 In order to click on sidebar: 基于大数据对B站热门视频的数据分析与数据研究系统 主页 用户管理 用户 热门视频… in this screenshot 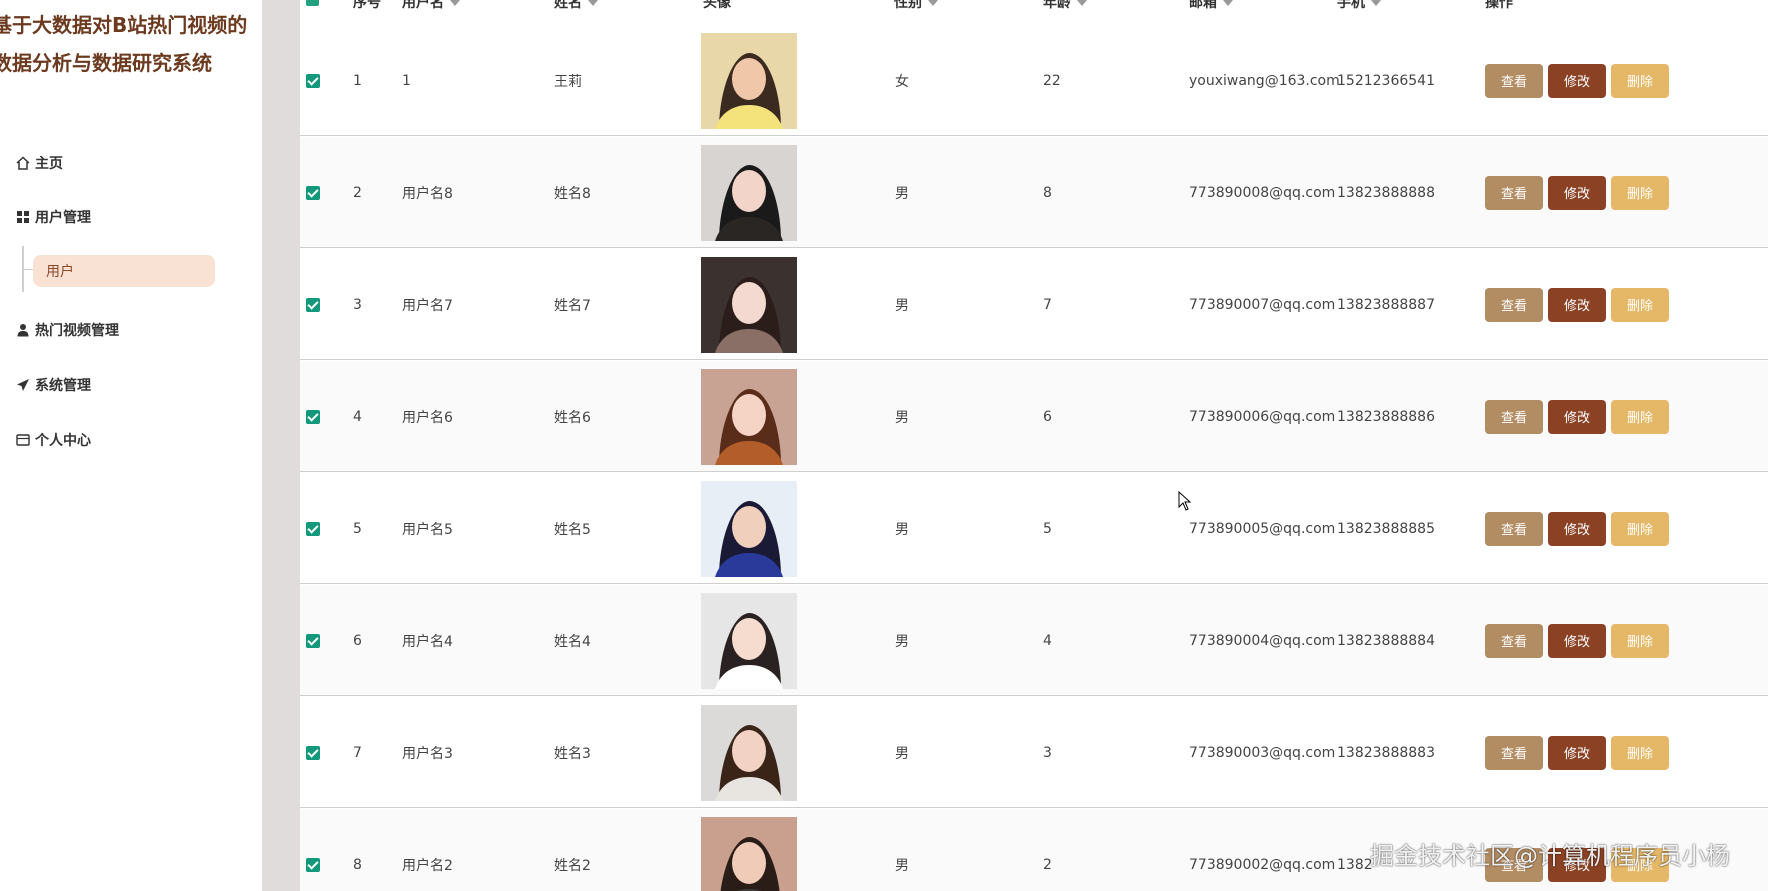, I will do `click(131, 445)`.